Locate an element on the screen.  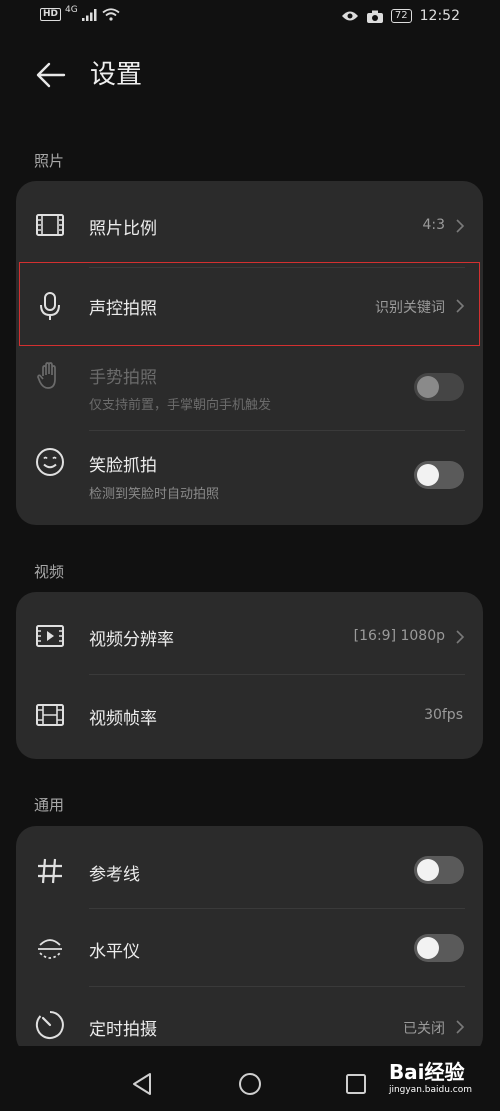
highlight-box is located at coordinates (249, 304).